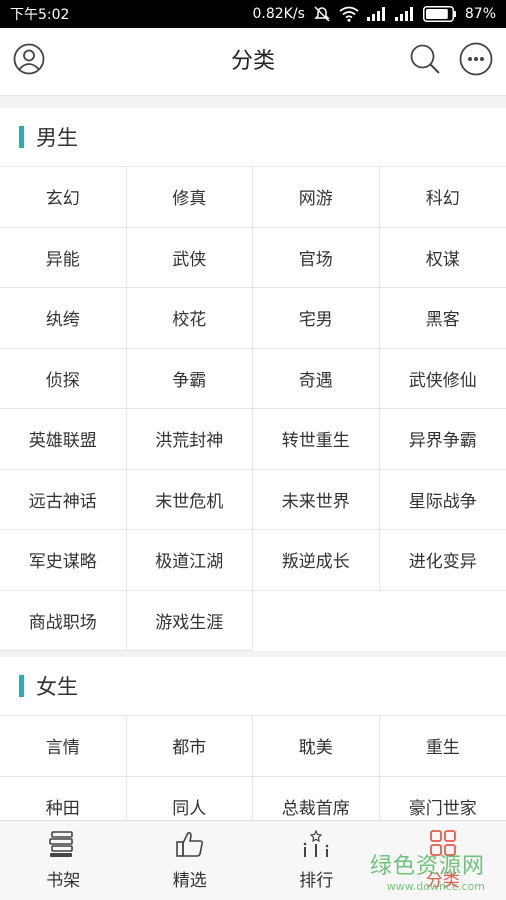 The image size is (506, 900). What do you see at coordinates (253, 686) in the screenshot?
I see `section-header: 女生` at bounding box center [253, 686].